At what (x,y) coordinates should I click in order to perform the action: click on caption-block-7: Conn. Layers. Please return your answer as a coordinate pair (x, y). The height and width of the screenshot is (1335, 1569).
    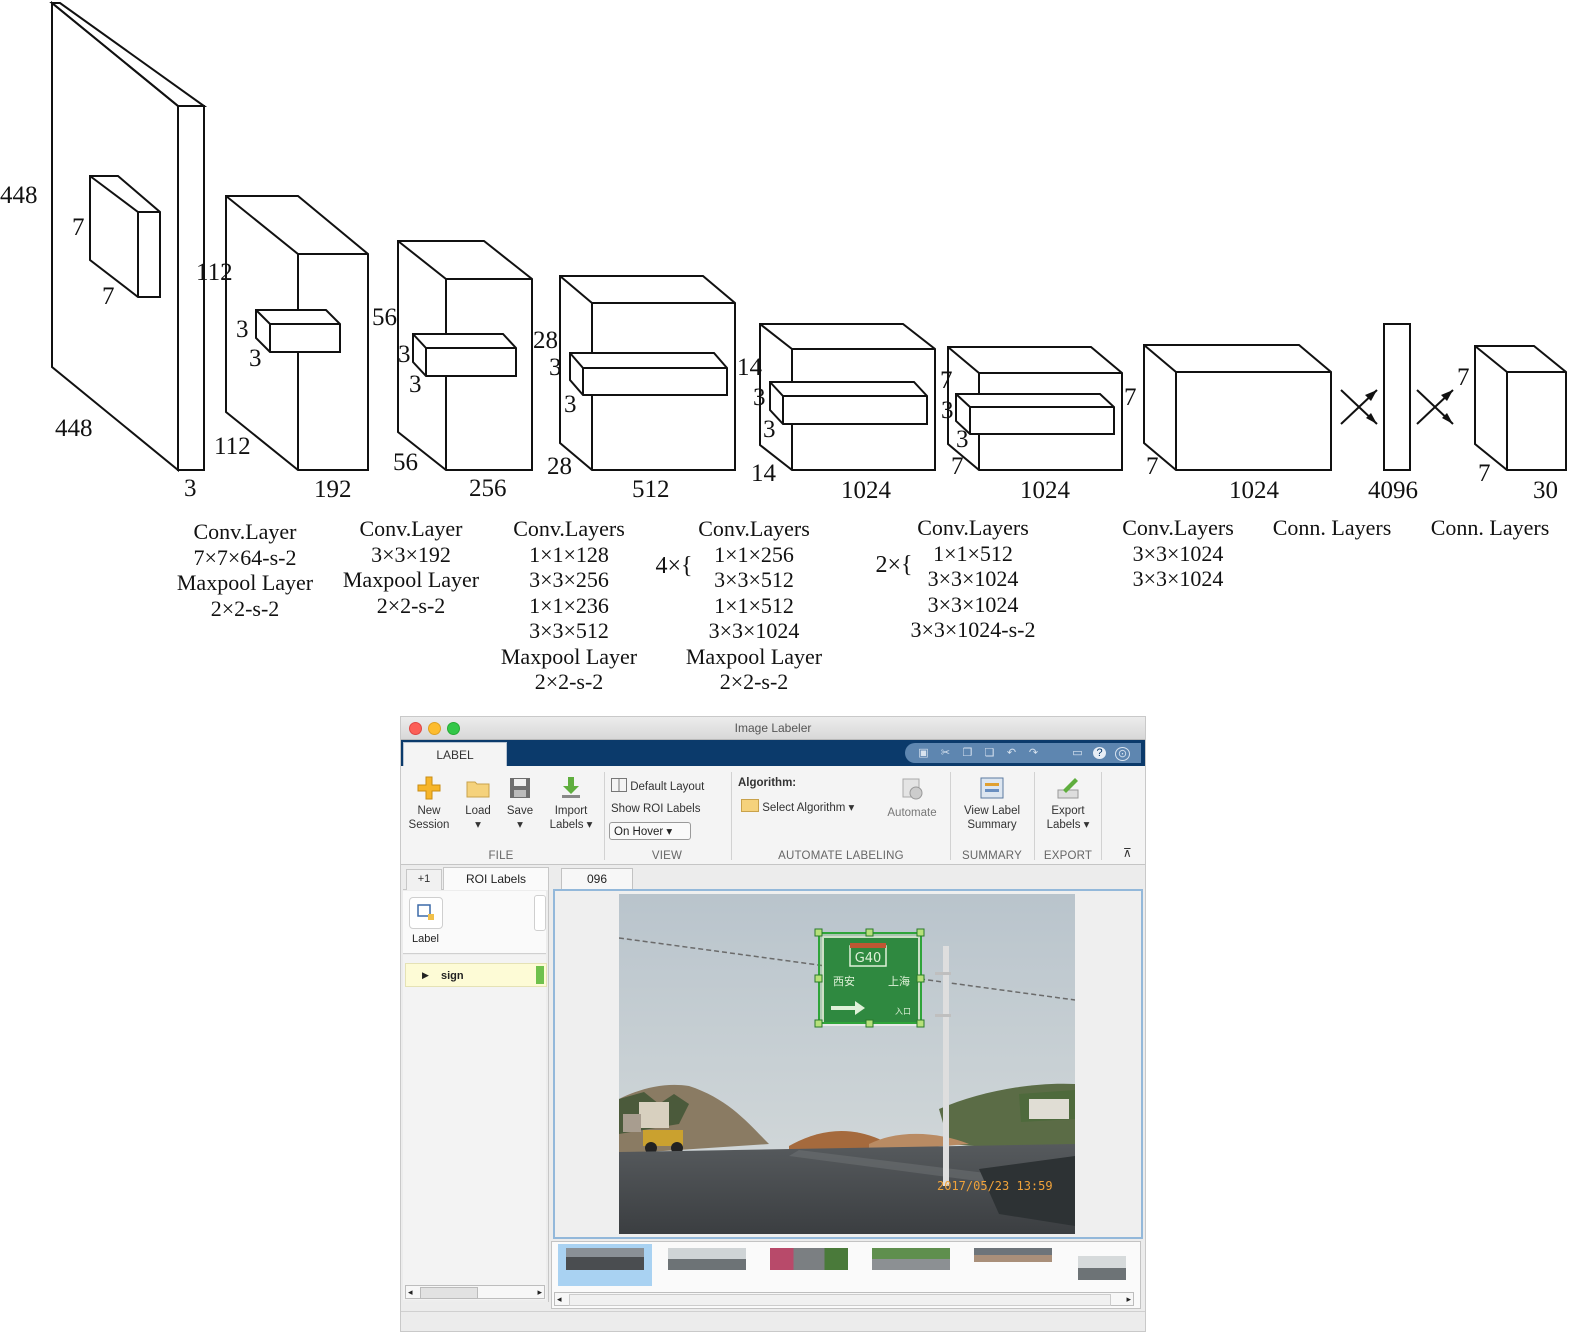
    Looking at the image, I should click on (1332, 528).